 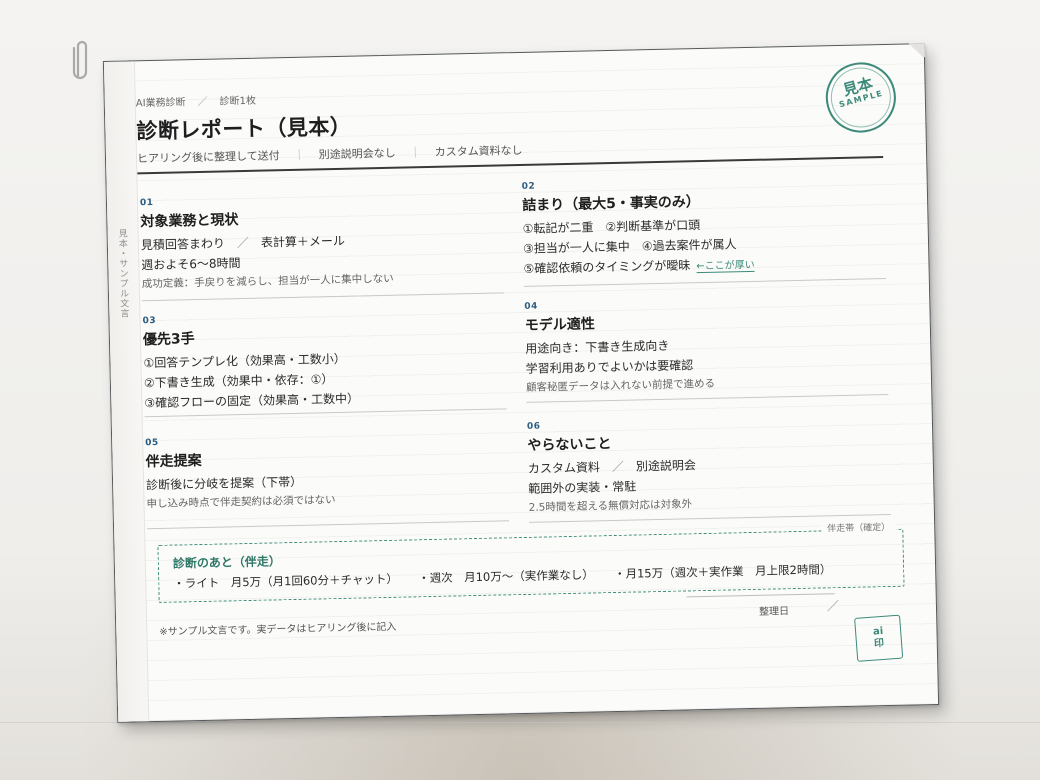 I want to click on crumb-service: AI業務診断, so click(x=160, y=103).